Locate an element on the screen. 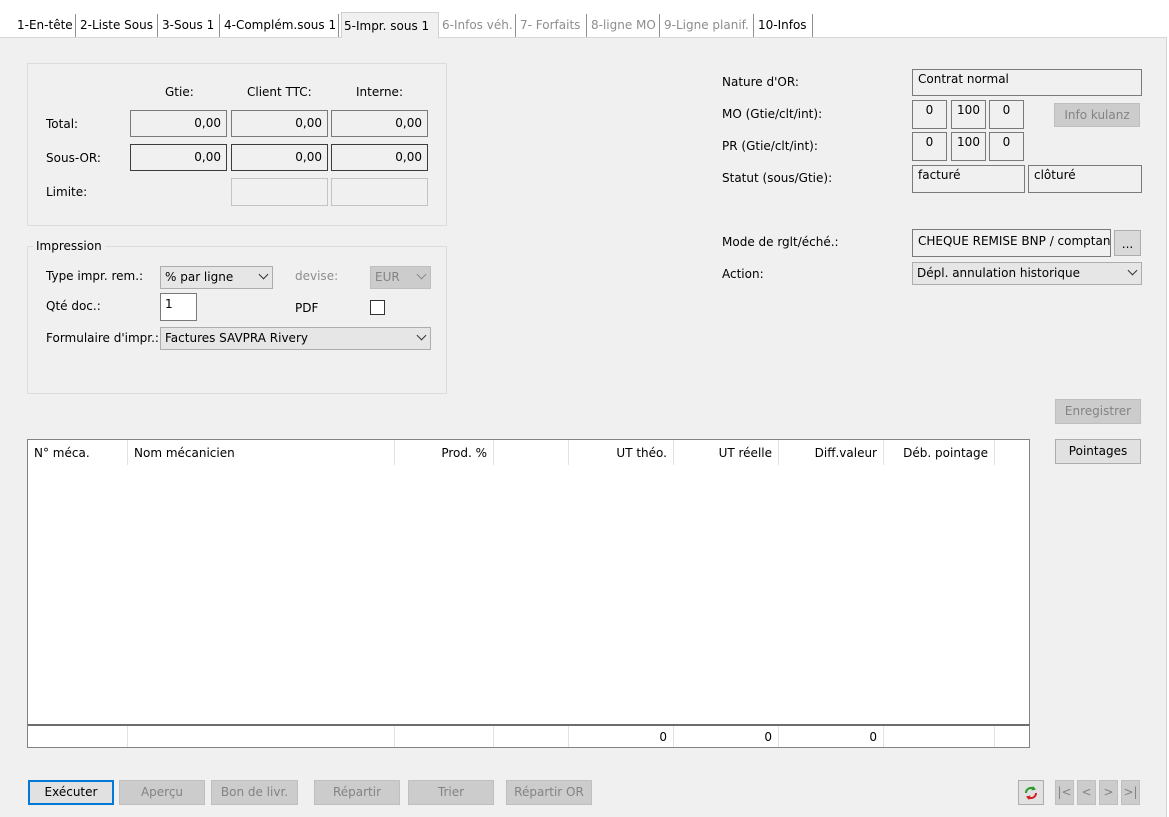 This screenshot has width=1169, height=817. footer-ut-theo-total: 0 is located at coordinates (621, 736).